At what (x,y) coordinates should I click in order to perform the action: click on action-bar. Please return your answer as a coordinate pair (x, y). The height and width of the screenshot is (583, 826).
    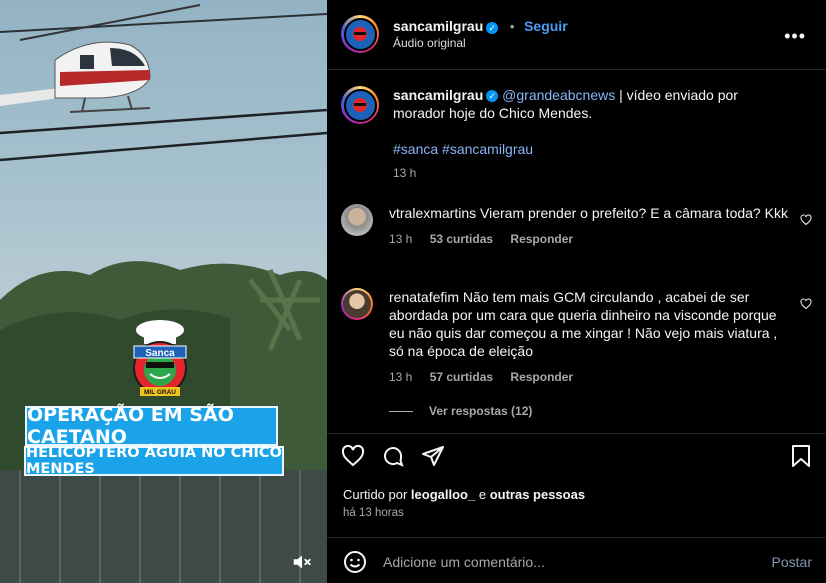
    Looking at the image, I should click on (576, 458).